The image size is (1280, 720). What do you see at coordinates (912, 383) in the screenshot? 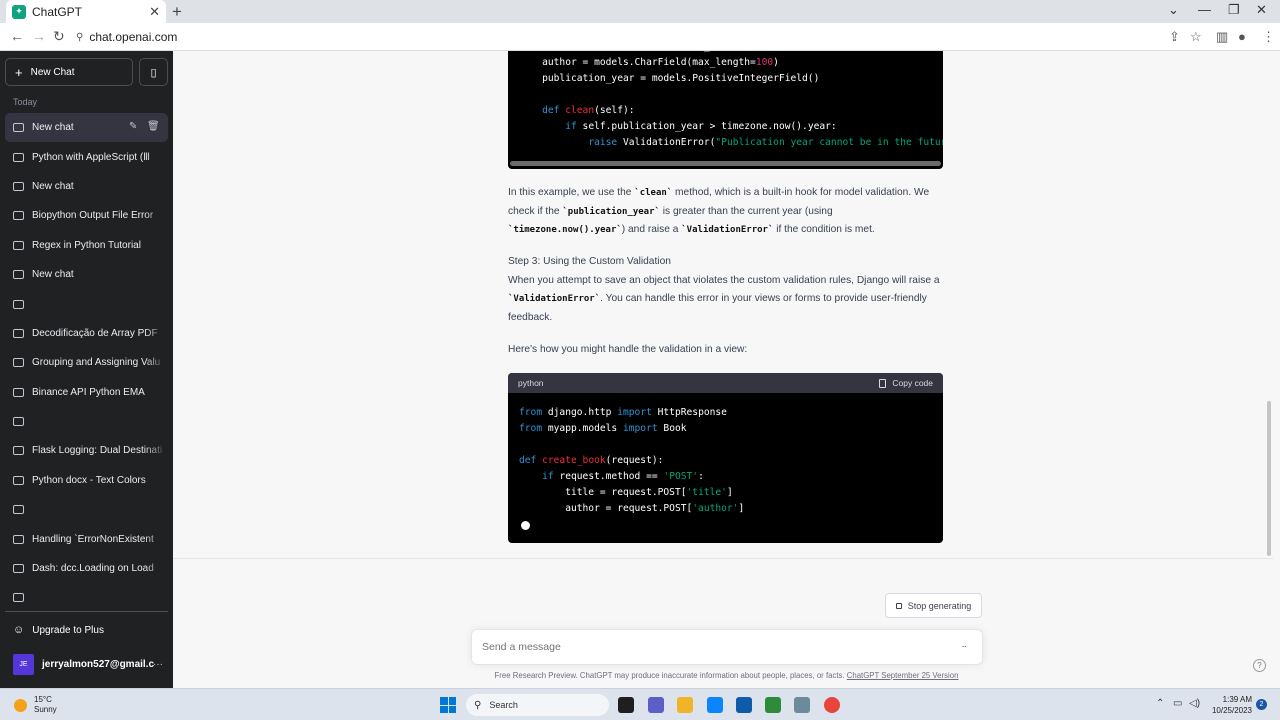
I see `copy-code-label: Copy code` at bounding box center [912, 383].